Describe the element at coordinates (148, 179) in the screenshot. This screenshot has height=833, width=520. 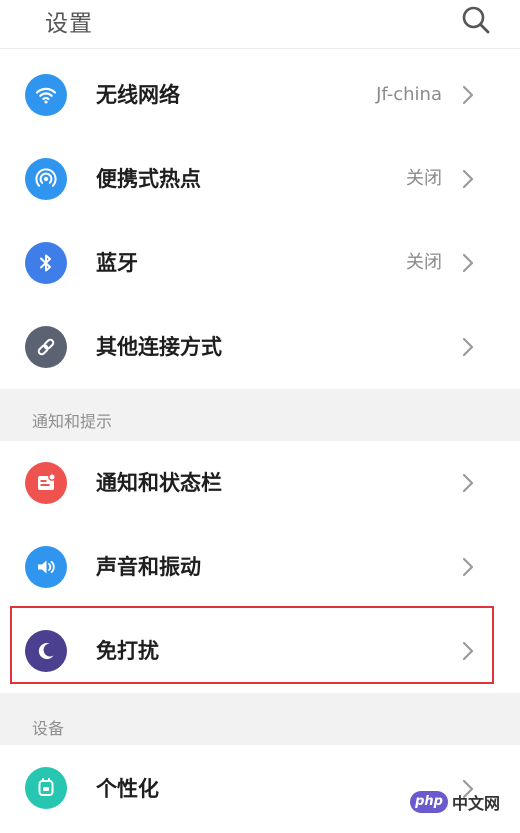
I see `settings-item-label: 便携式热点` at that location.